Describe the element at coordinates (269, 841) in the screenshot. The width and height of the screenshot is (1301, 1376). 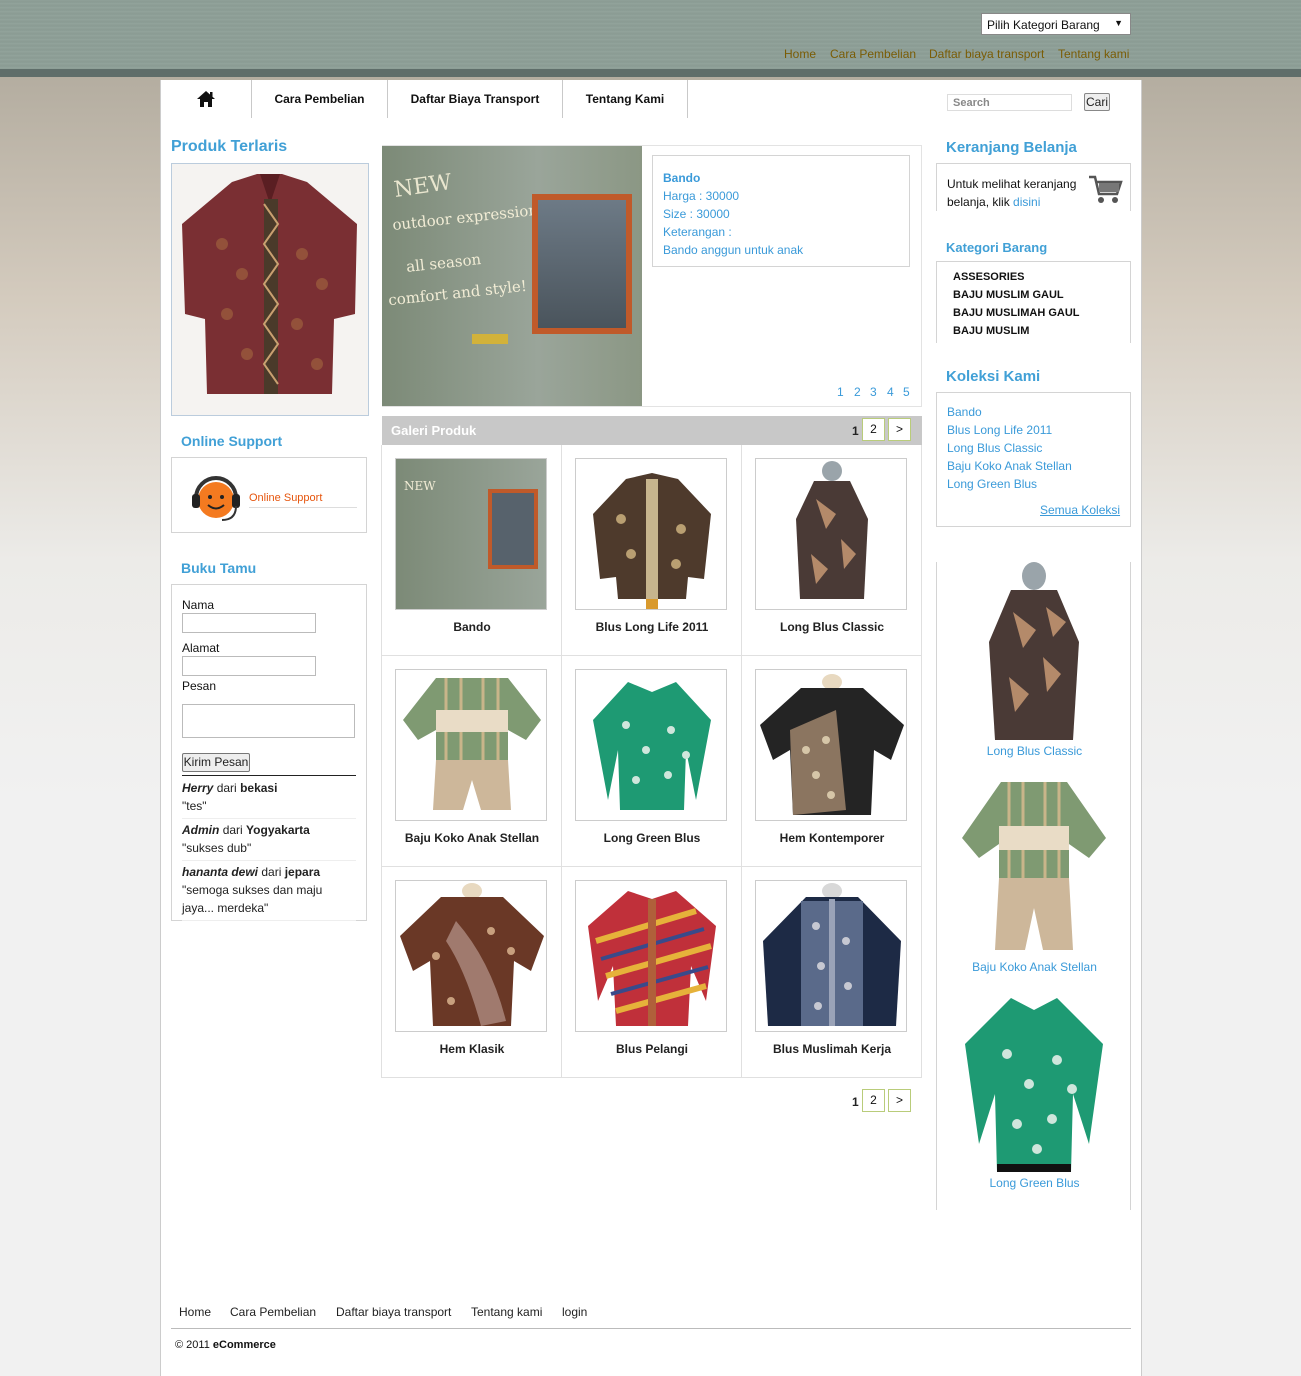
I see `guestbook-entry: Admin dari Yogyakarta "sukses dub"` at that location.